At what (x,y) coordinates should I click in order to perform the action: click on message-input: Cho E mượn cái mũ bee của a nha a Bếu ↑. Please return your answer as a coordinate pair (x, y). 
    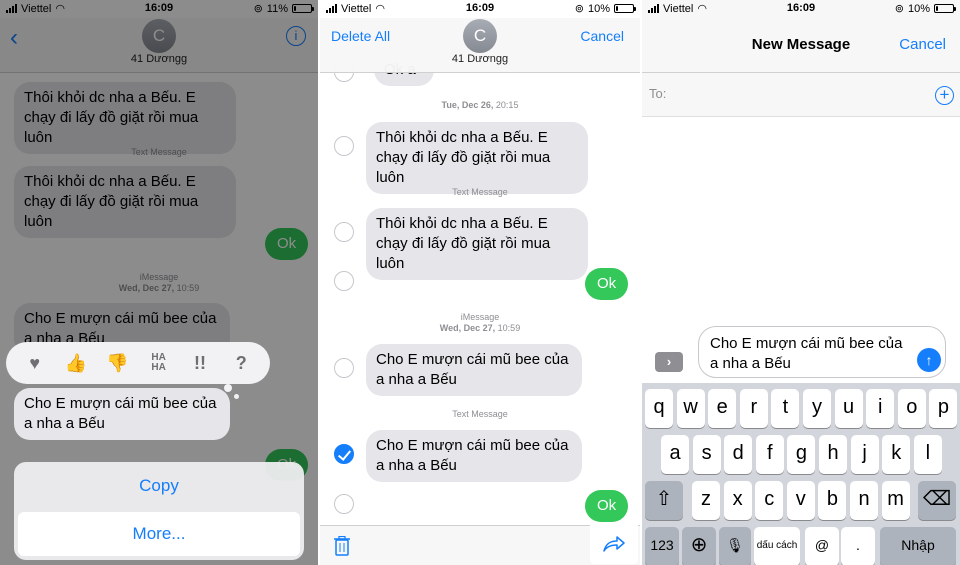
    Looking at the image, I should click on (822, 352).